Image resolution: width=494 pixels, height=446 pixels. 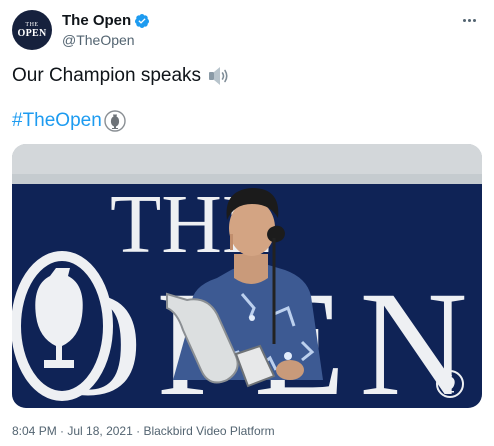 What do you see at coordinates (115, 121) in the screenshot?
I see `claret-jug-icon` at bounding box center [115, 121].